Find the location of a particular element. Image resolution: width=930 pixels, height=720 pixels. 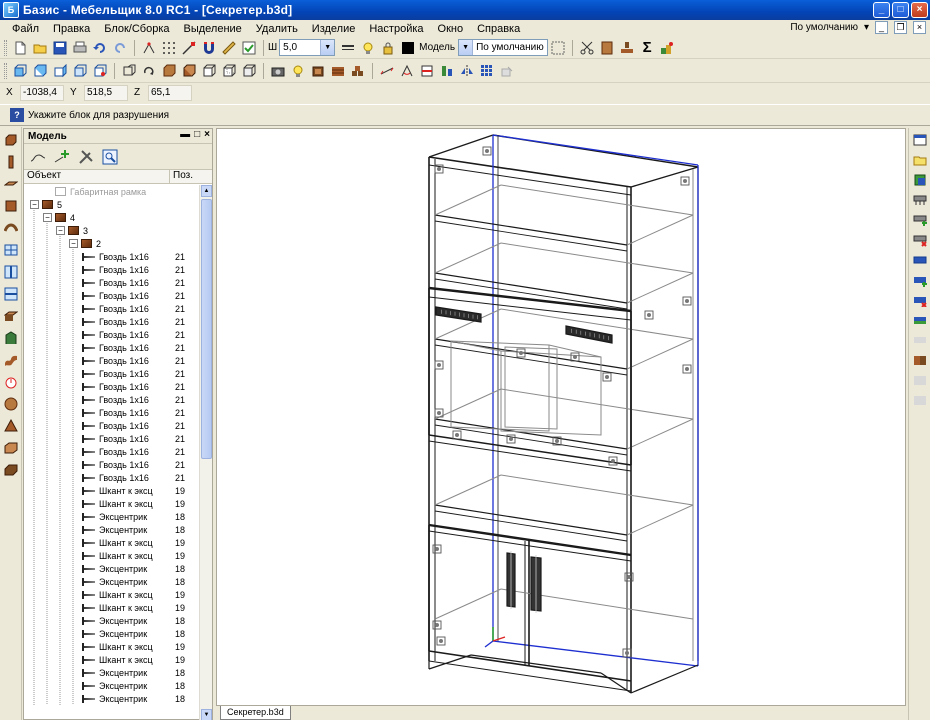

camera-icon is located at coordinates (278, 71).